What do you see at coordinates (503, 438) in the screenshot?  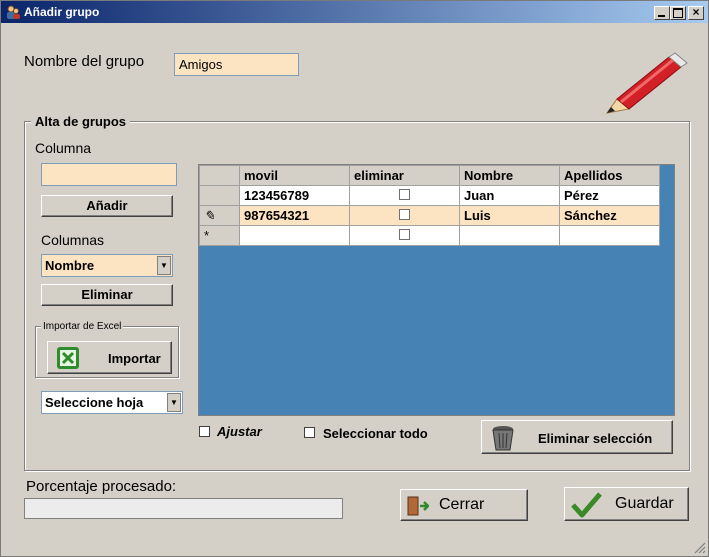 I see `trash-icon` at bounding box center [503, 438].